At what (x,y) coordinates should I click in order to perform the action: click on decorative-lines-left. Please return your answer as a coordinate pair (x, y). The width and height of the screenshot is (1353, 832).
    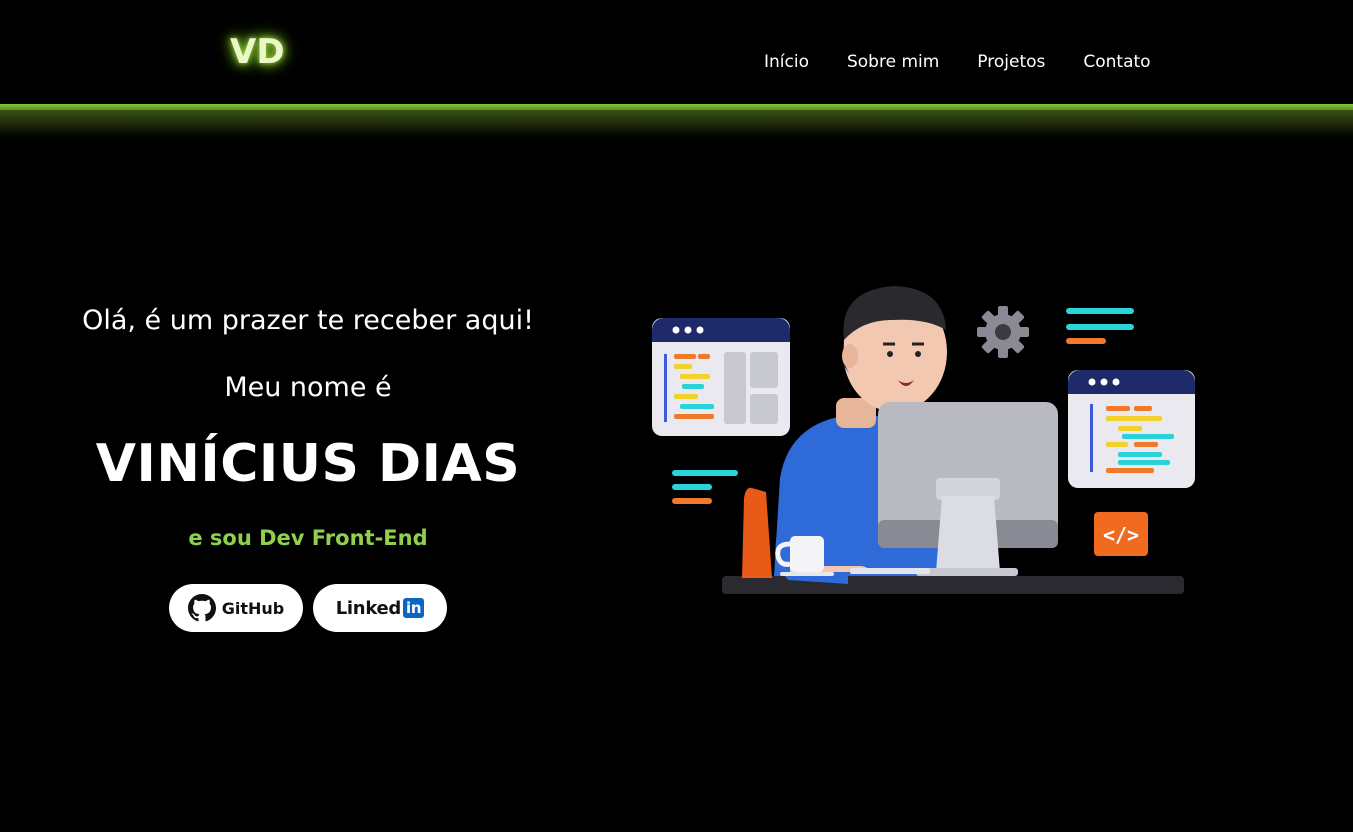
    Looking at the image, I should click on (705, 487).